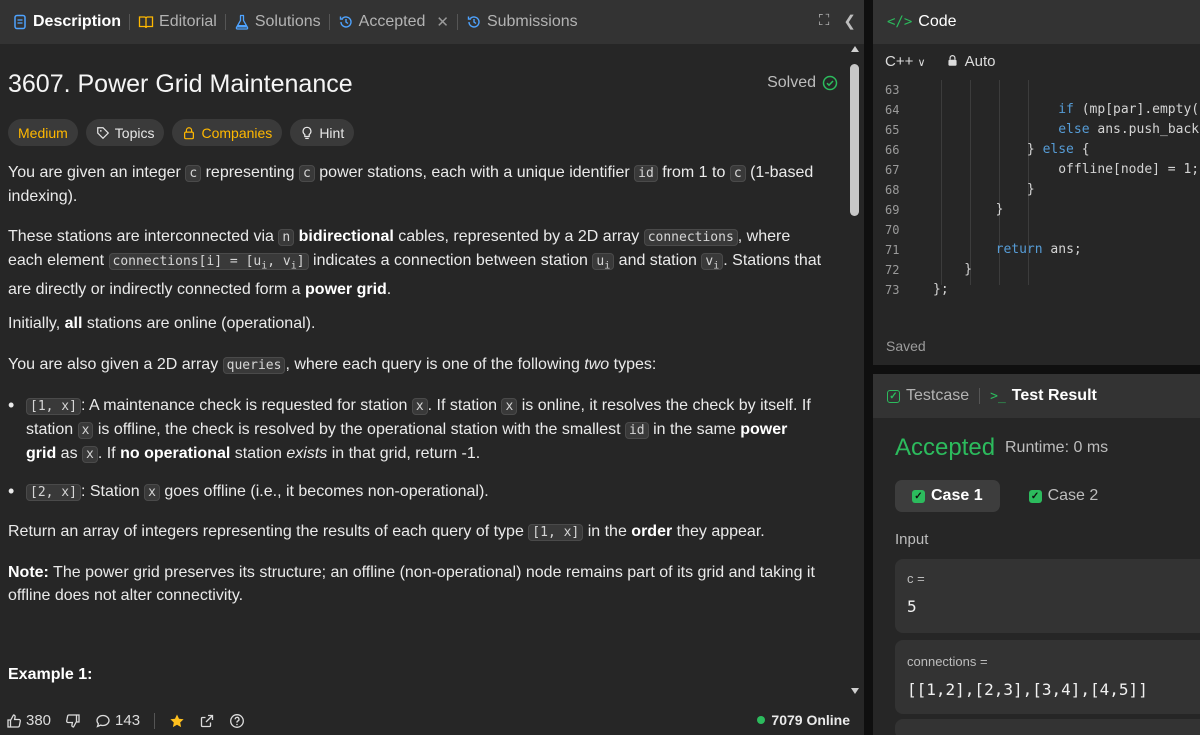  Describe the element at coordinates (277, 22) in the screenshot. I see `tab-solutions: Solutions` at that location.